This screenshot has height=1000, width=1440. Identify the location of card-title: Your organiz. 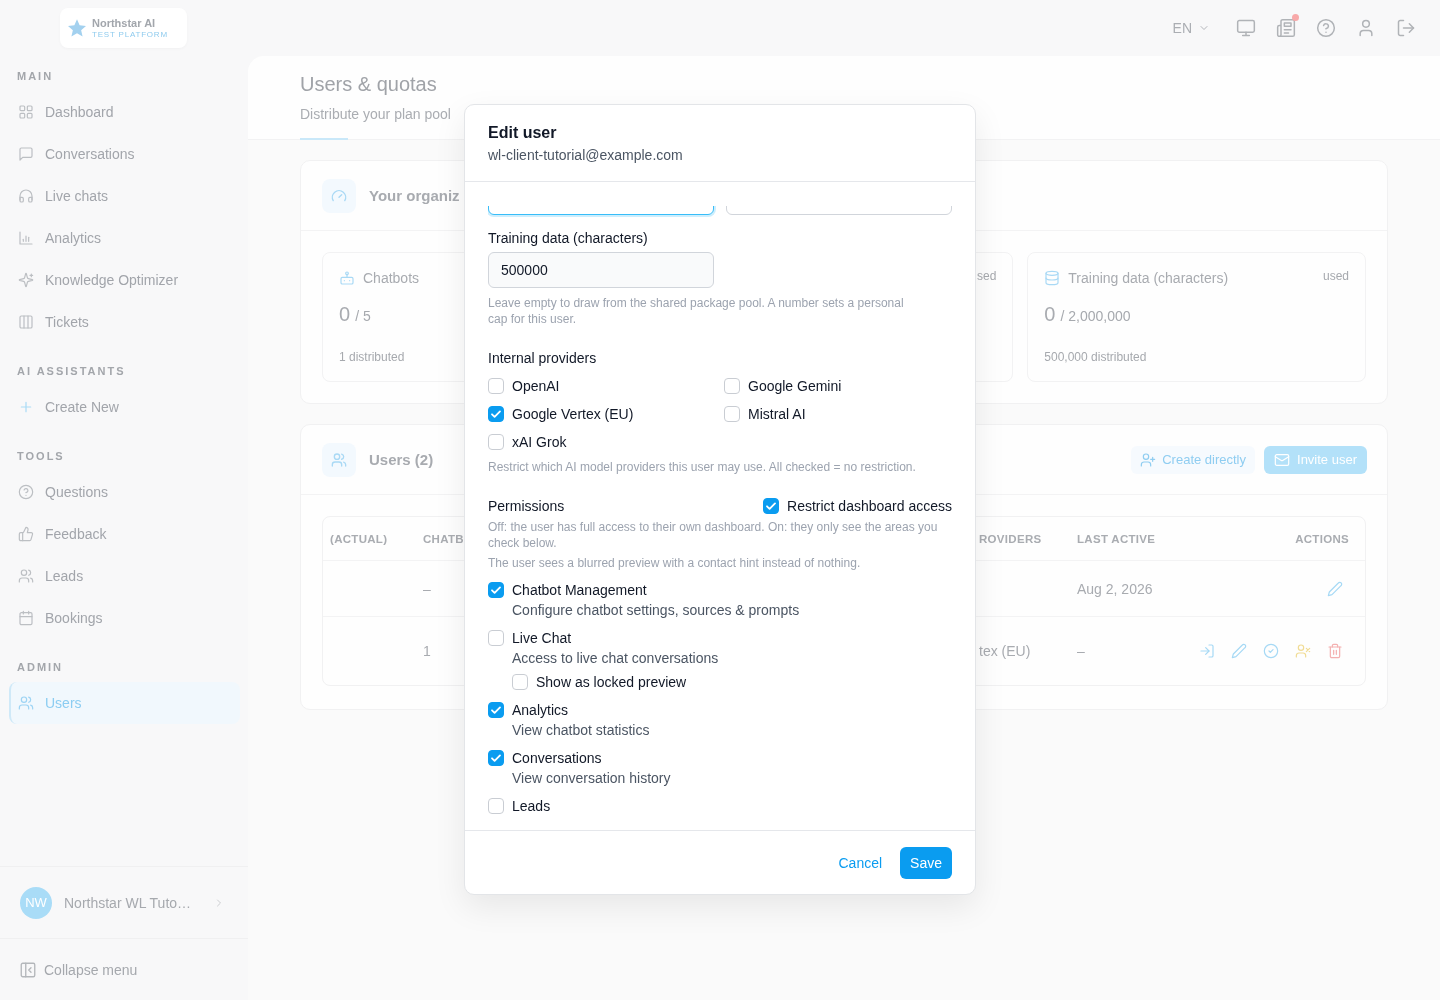
(414, 195).